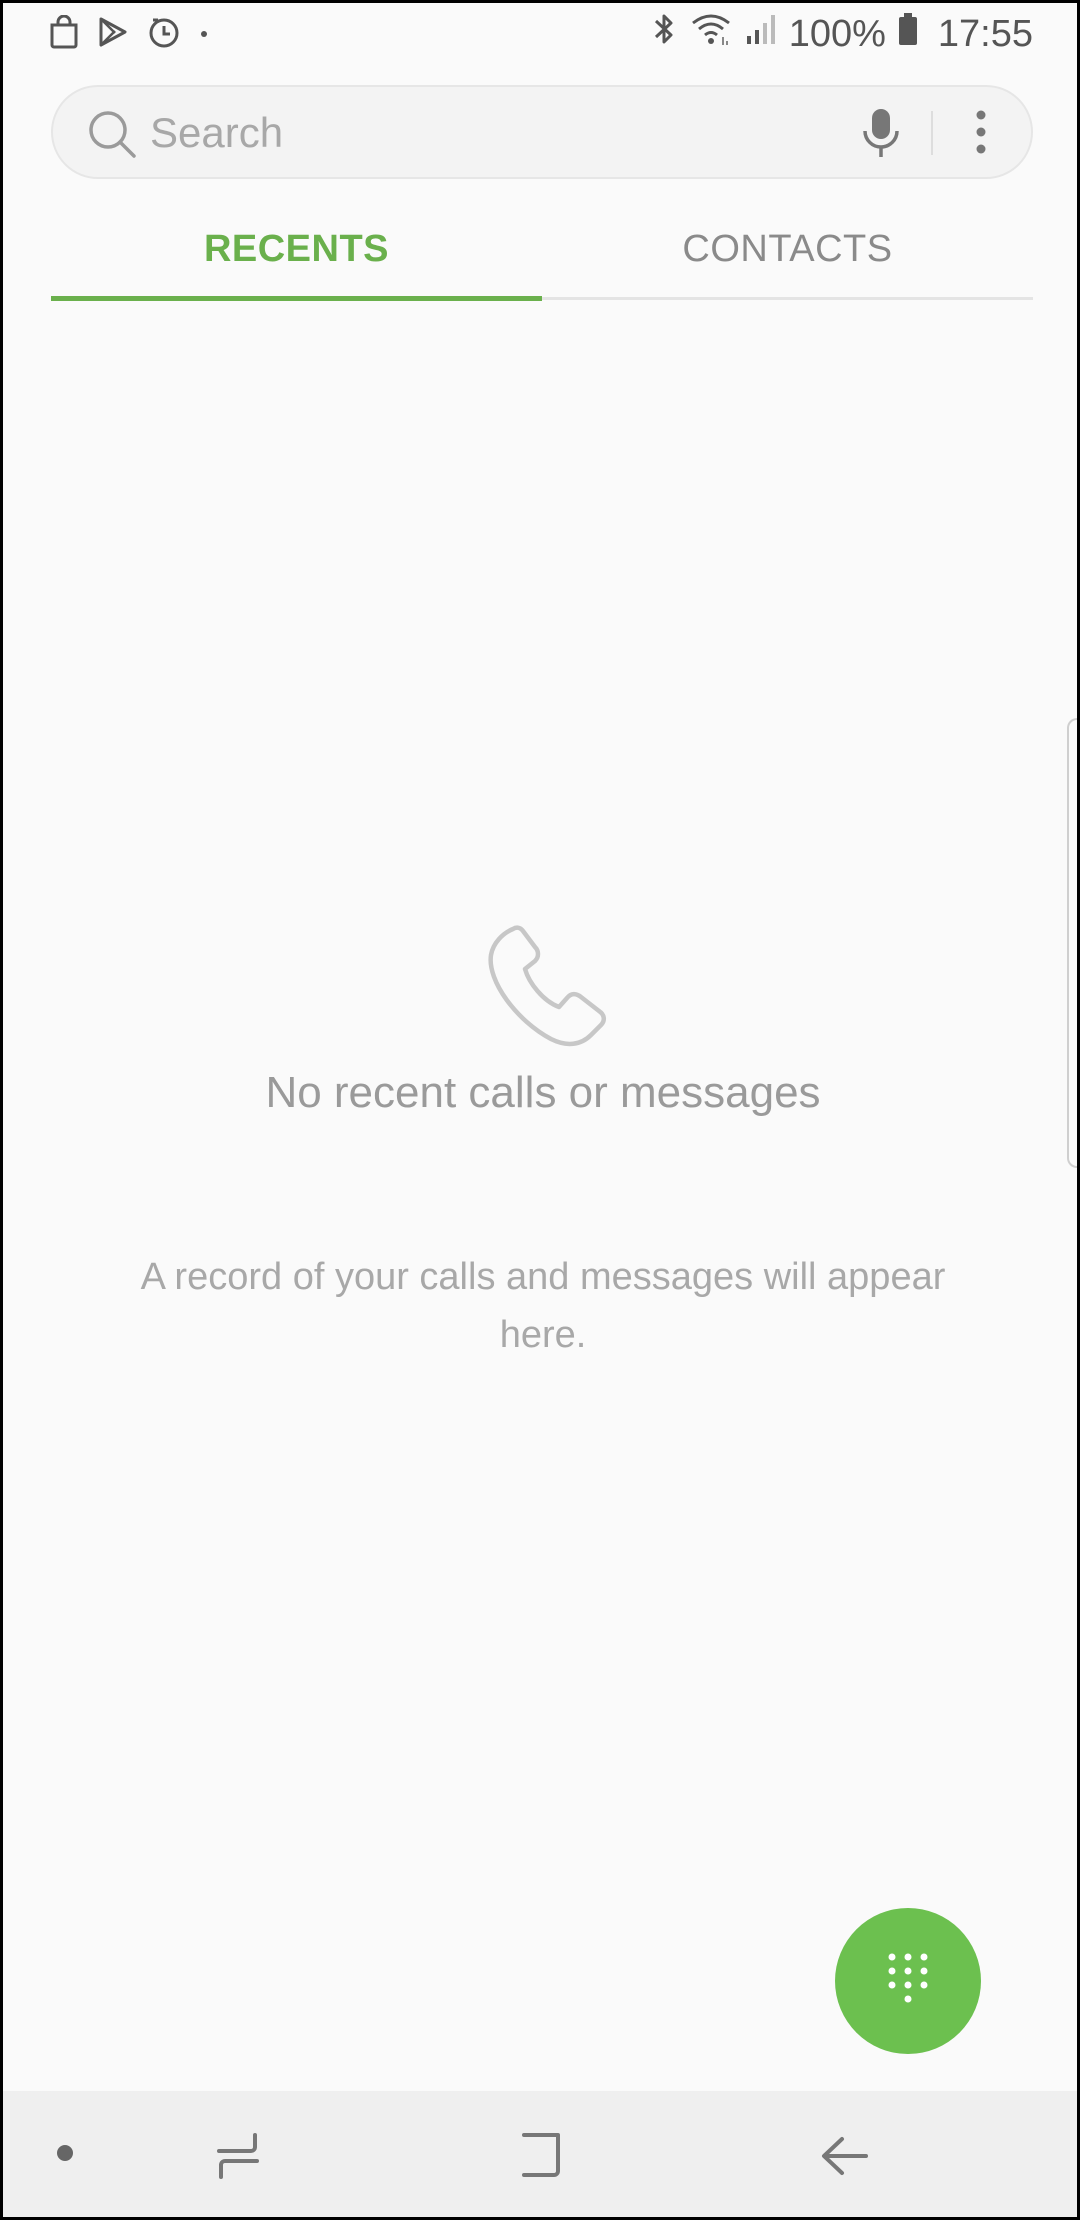  What do you see at coordinates (296, 249) in the screenshot?
I see `tab-recents: RECENTS` at bounding box center [296, 249].